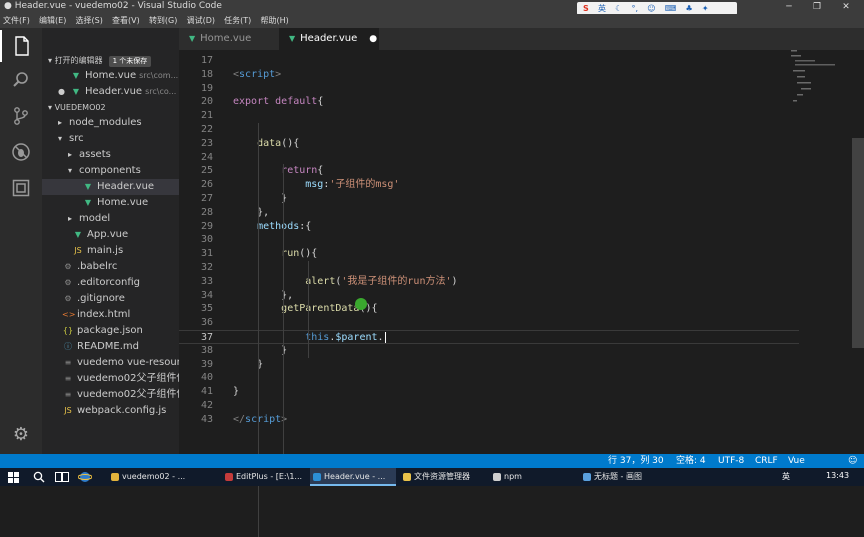  I want to click on menu-edit: 编辑(E), so click(52, 21).